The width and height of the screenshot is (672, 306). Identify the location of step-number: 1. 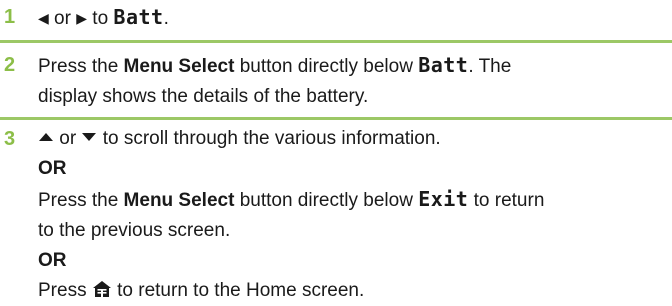
(10, 17).